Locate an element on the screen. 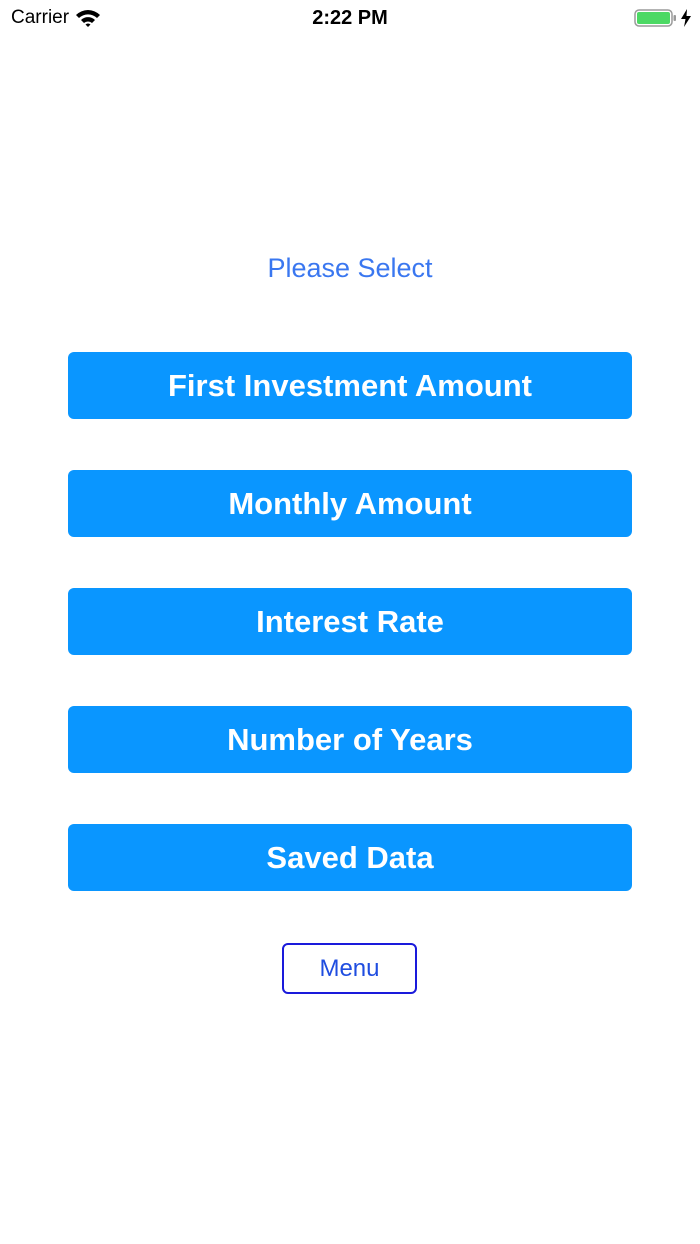 This screenshot has width=700, height=1244. first-investment-amount-button: First Investment Amount is located at coordinates (350, 385).